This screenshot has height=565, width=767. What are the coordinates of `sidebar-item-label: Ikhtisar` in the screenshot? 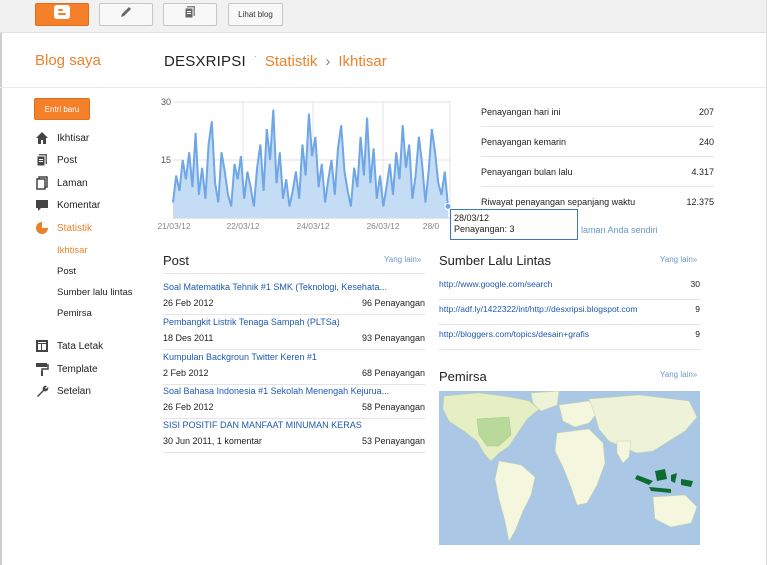 It's located at (73, 138).